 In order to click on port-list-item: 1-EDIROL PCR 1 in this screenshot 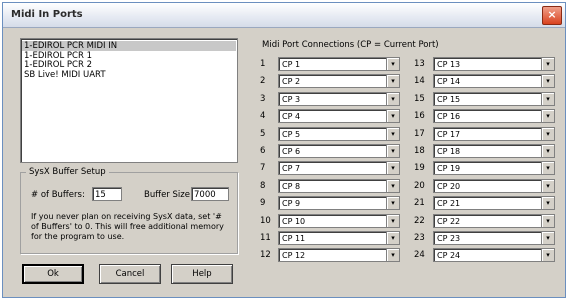, I will do `click(58, 56)`.